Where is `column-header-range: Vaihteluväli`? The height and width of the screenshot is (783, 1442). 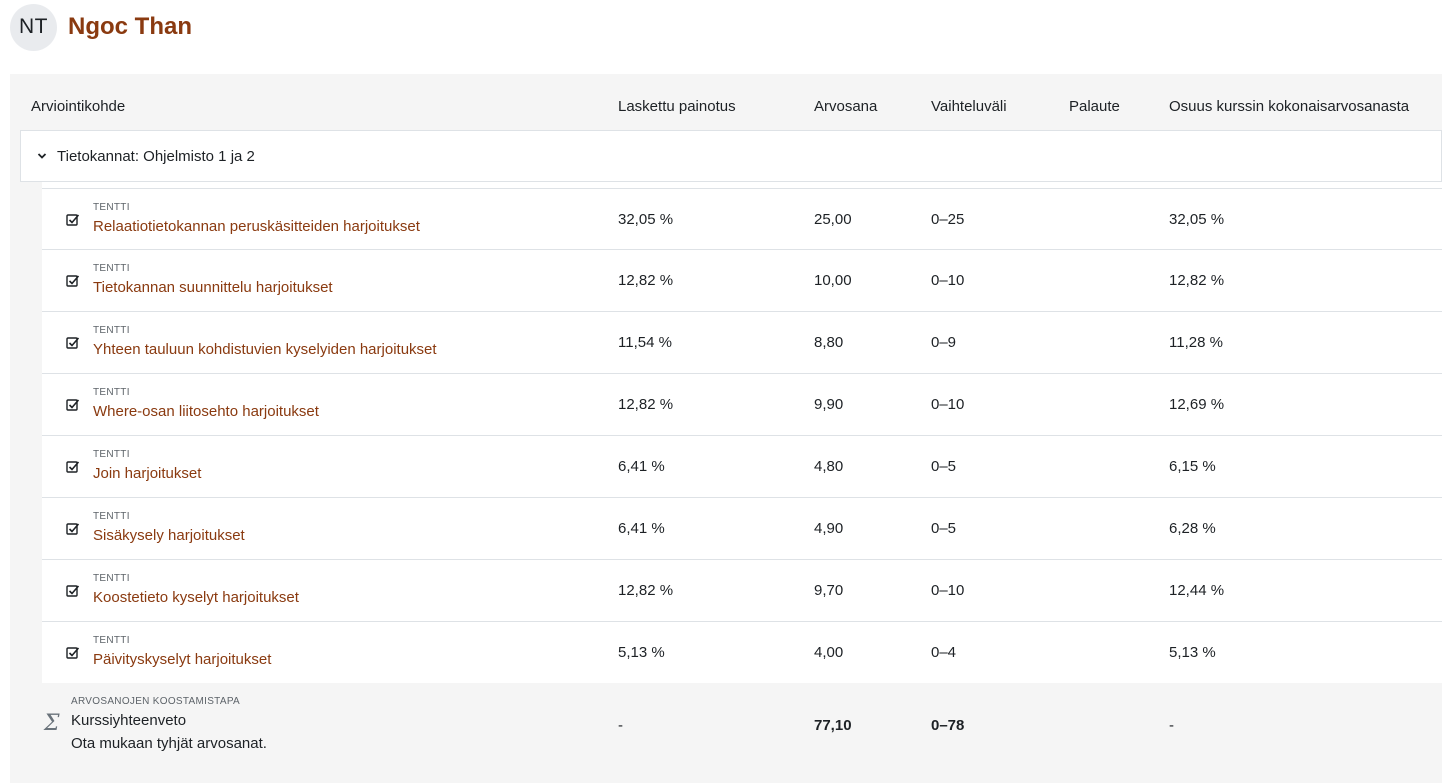 column-header-range: Vaihteluväli is located at coordinates (969, 106).